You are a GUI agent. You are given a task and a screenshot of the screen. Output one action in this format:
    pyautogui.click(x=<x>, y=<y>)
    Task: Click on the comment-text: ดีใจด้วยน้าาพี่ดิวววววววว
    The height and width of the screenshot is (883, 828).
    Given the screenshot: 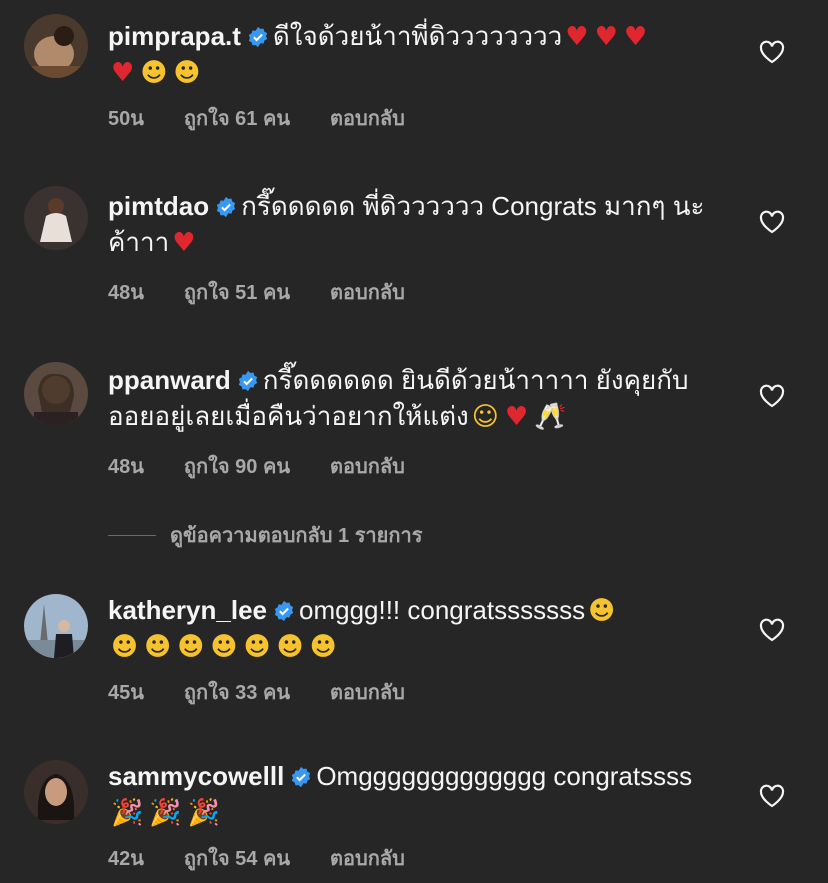 What is the action you would take?
    pyautogui.click(x=417, y=36)
    